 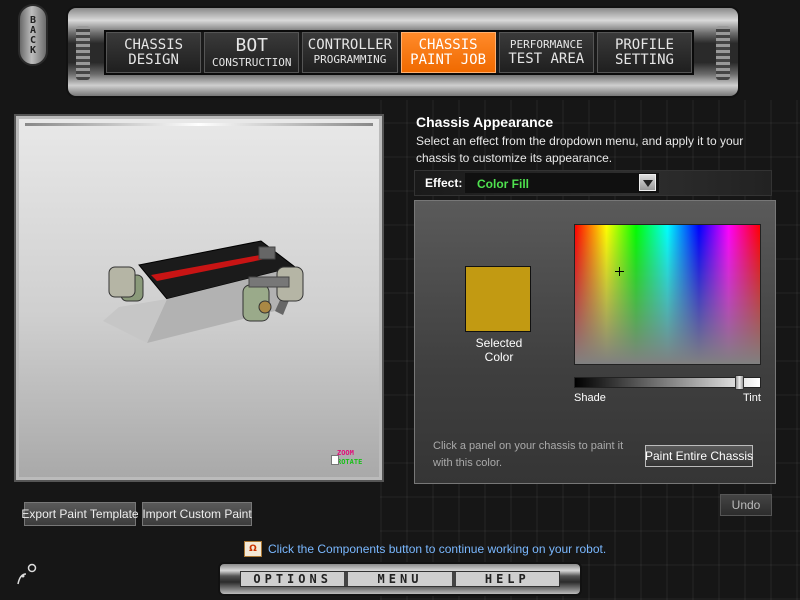 I want to click on tab-label-line1: CONTROLLER, so click(x=350, y=45).